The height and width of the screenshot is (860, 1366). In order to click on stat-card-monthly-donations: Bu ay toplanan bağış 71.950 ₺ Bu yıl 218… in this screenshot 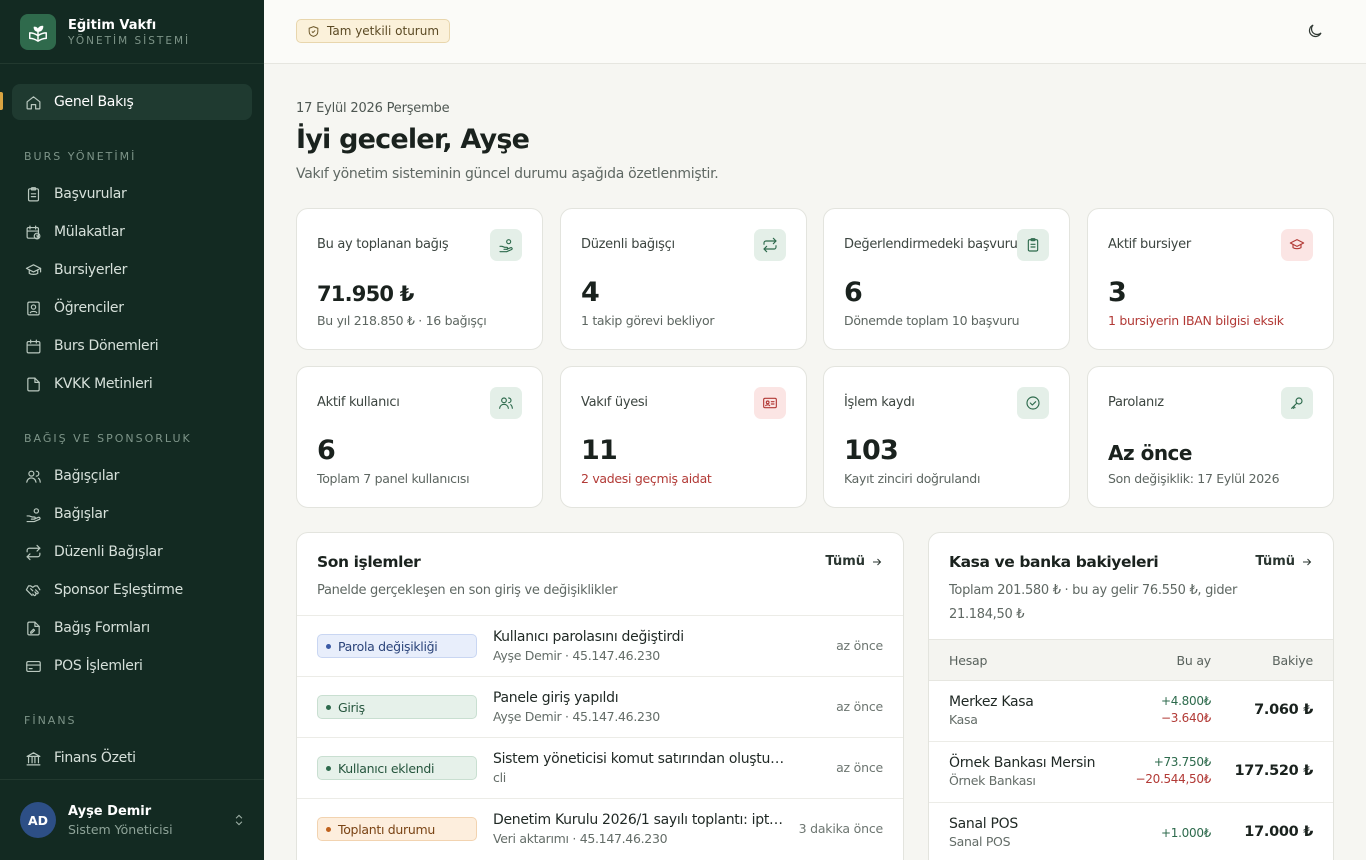, I will do `click(419, 279)`.